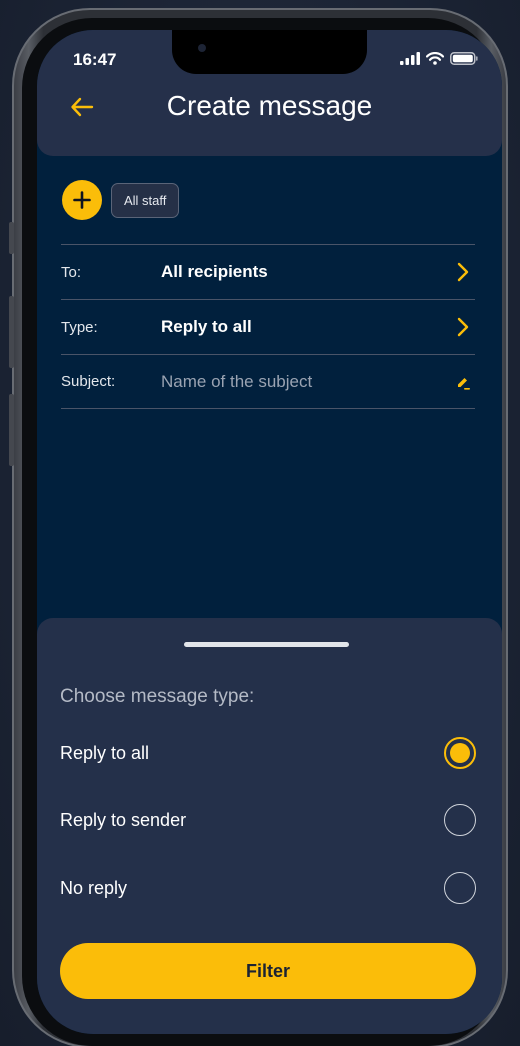  What do you see at coordinates (268, 971) in the screenshot?
I see `filter-button: Filter` at bounding box center [268, 971].